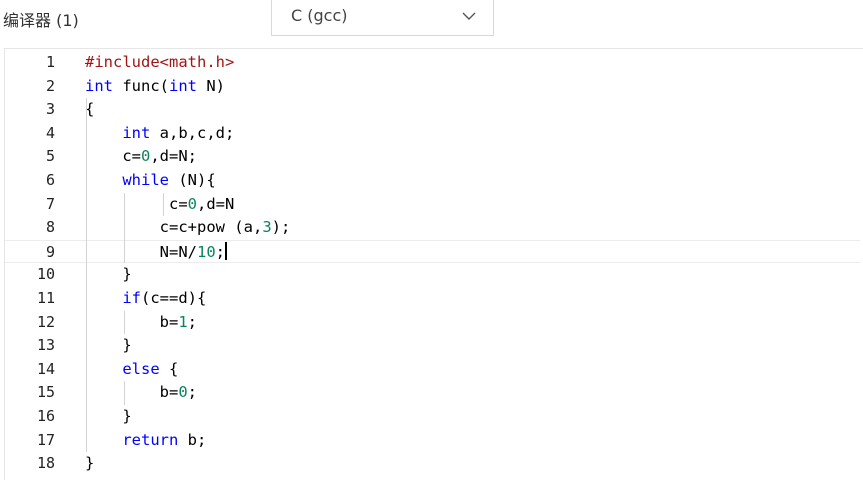 This screenshot has height=480, width=863. I want to click on code-token: while, so click(145, 180).